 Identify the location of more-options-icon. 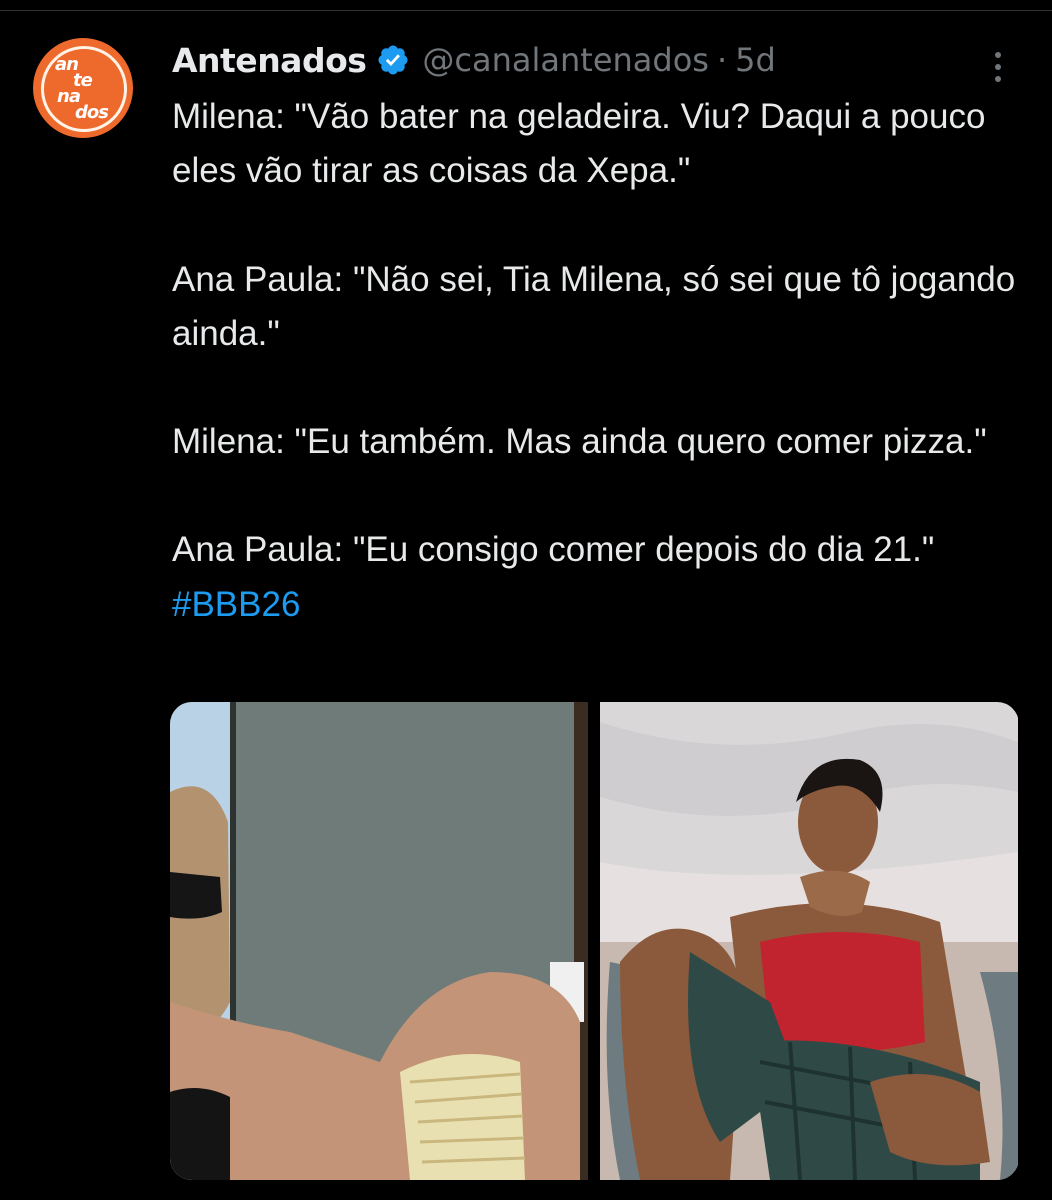
(998, 67).